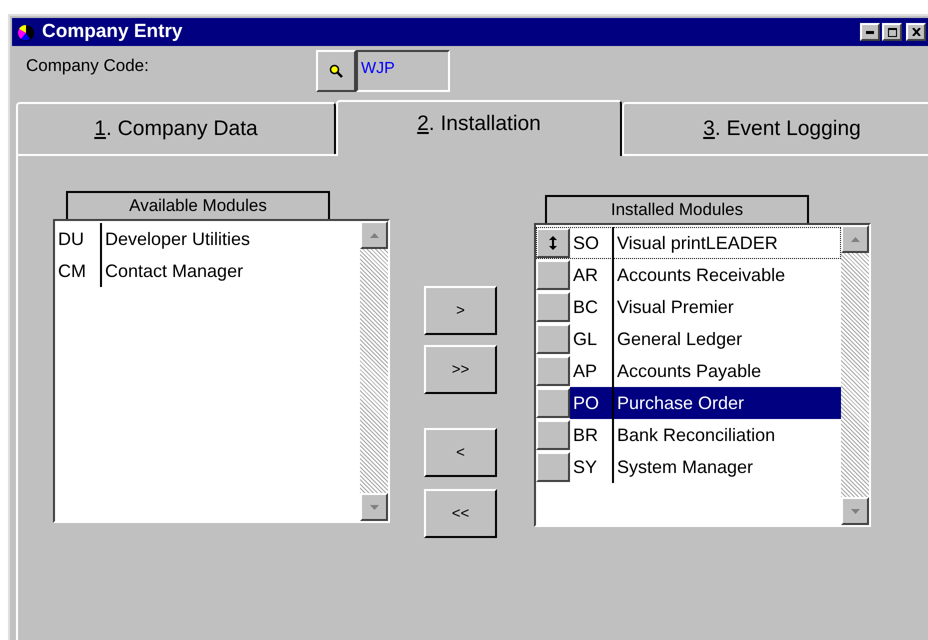 Image resolution: width=928 pixels, height=640 pixels. What do you see at coordinates (88, 66) in the screenshot?
I see `company-code-label: Company Code:` at bounding box center [88, 66].